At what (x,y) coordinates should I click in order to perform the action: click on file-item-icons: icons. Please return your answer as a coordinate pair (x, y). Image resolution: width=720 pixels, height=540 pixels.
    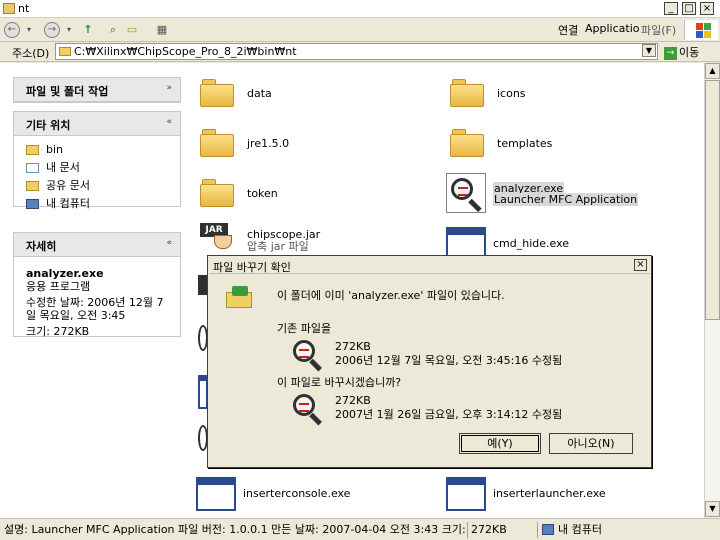
    Looking at the image, I should click on (550, 95).